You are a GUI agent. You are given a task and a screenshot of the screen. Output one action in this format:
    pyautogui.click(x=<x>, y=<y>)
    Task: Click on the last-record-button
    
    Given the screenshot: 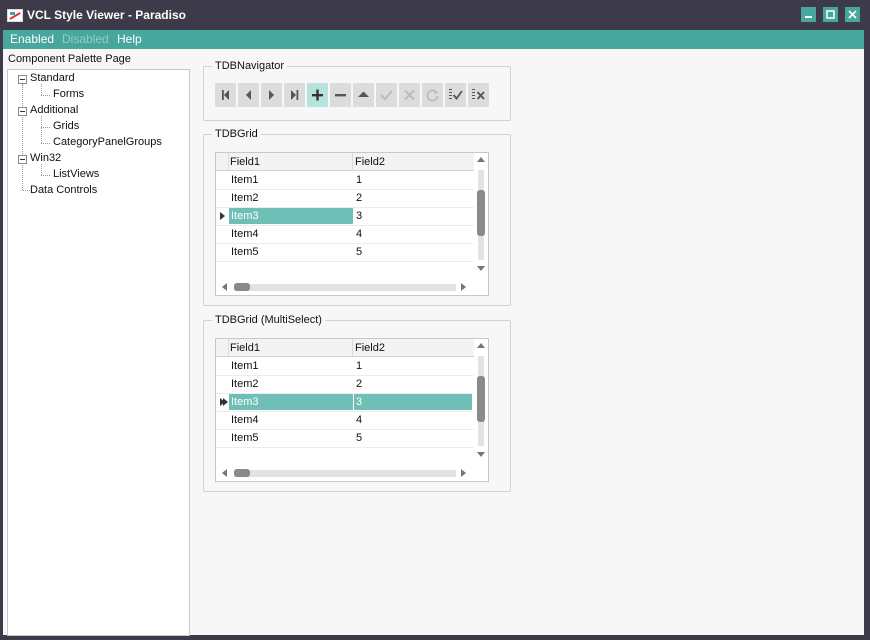 What is the action you would take?
    pyautogui.click(x=294, y=95)
    